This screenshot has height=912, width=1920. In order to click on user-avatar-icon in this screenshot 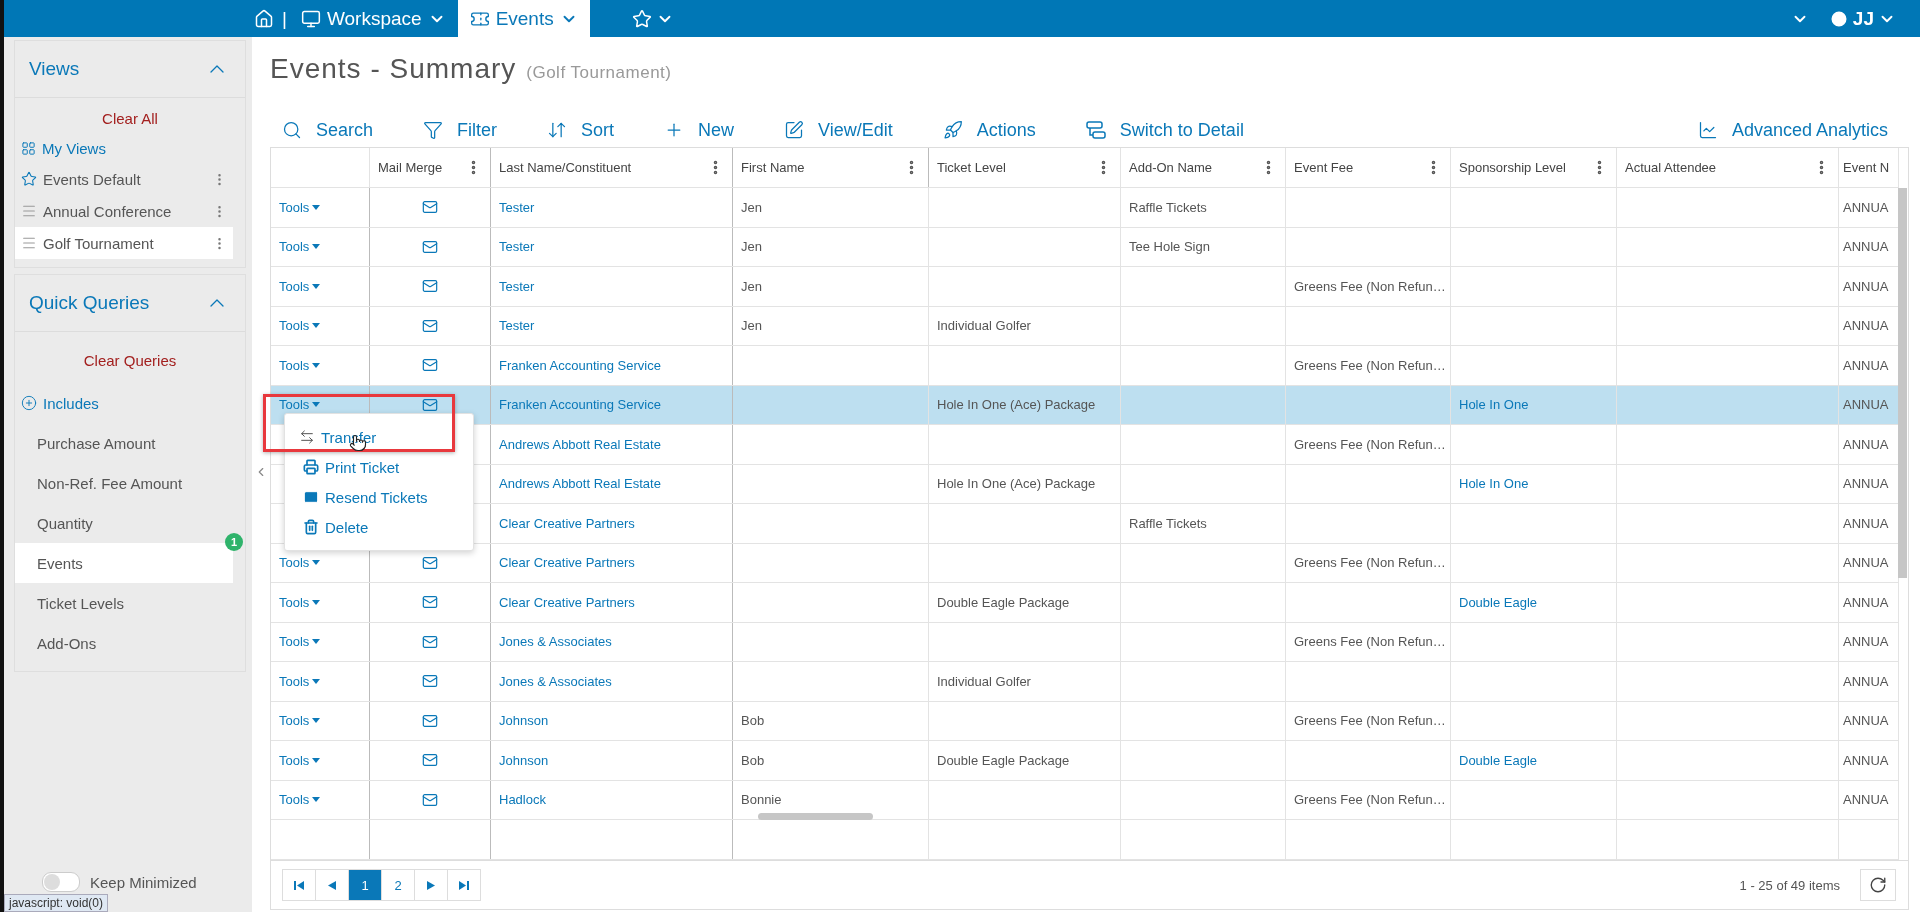, I will do `click(1838, 18)`.